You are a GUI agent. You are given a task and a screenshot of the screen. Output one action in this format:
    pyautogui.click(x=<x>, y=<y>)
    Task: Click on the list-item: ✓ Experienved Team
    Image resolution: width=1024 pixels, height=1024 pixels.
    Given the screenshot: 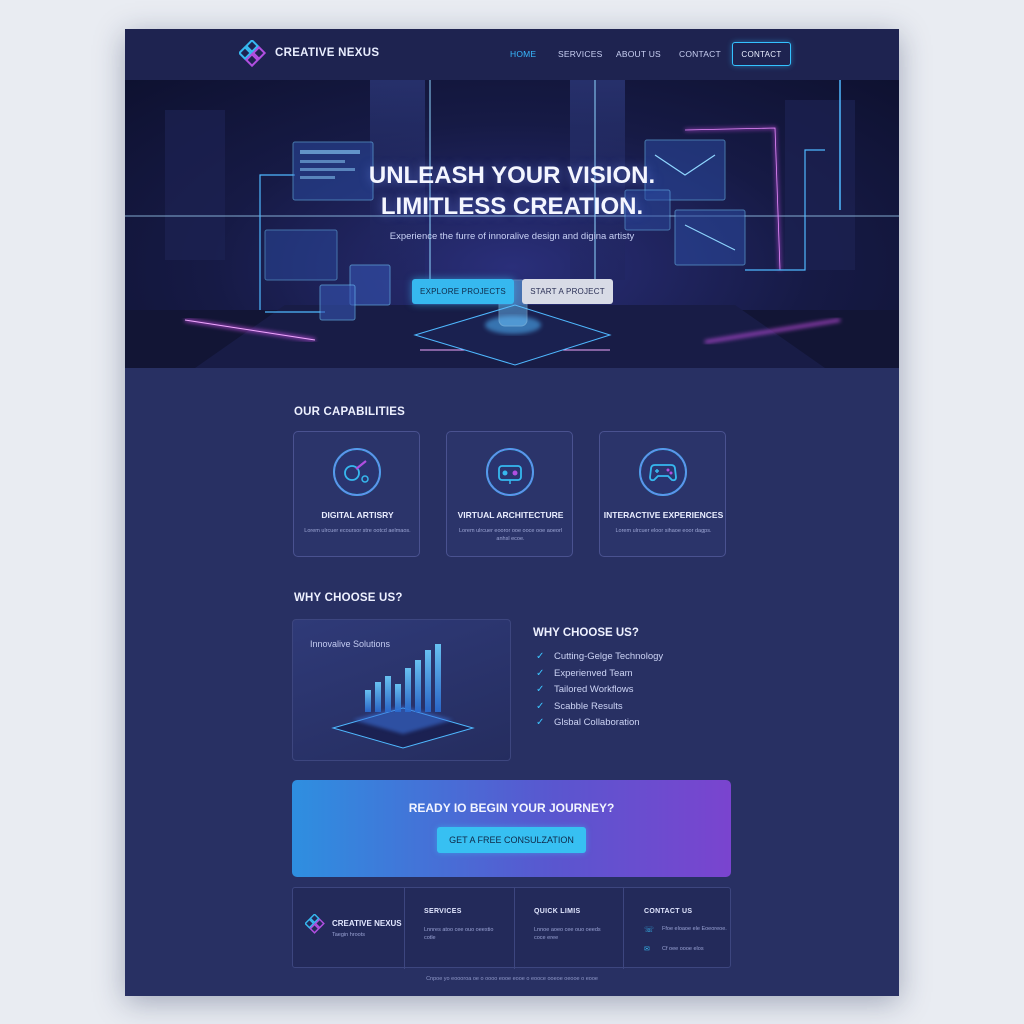 What is the action you would take?
    pyautogui.click(x=584, y=673)
    